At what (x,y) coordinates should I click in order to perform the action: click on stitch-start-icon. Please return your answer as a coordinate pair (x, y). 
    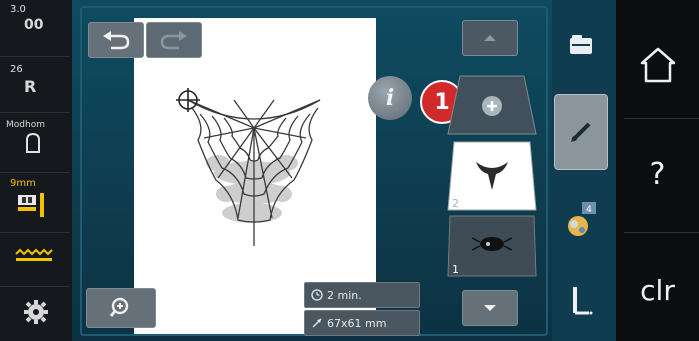
    Looking at the image, I should click on (583, 301).